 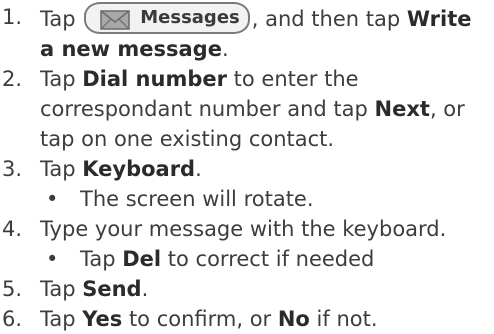 What do you see at coordinates (343, 319) in the screenshot?
I see `step-text: if not.` at bounding box center [343, 319].